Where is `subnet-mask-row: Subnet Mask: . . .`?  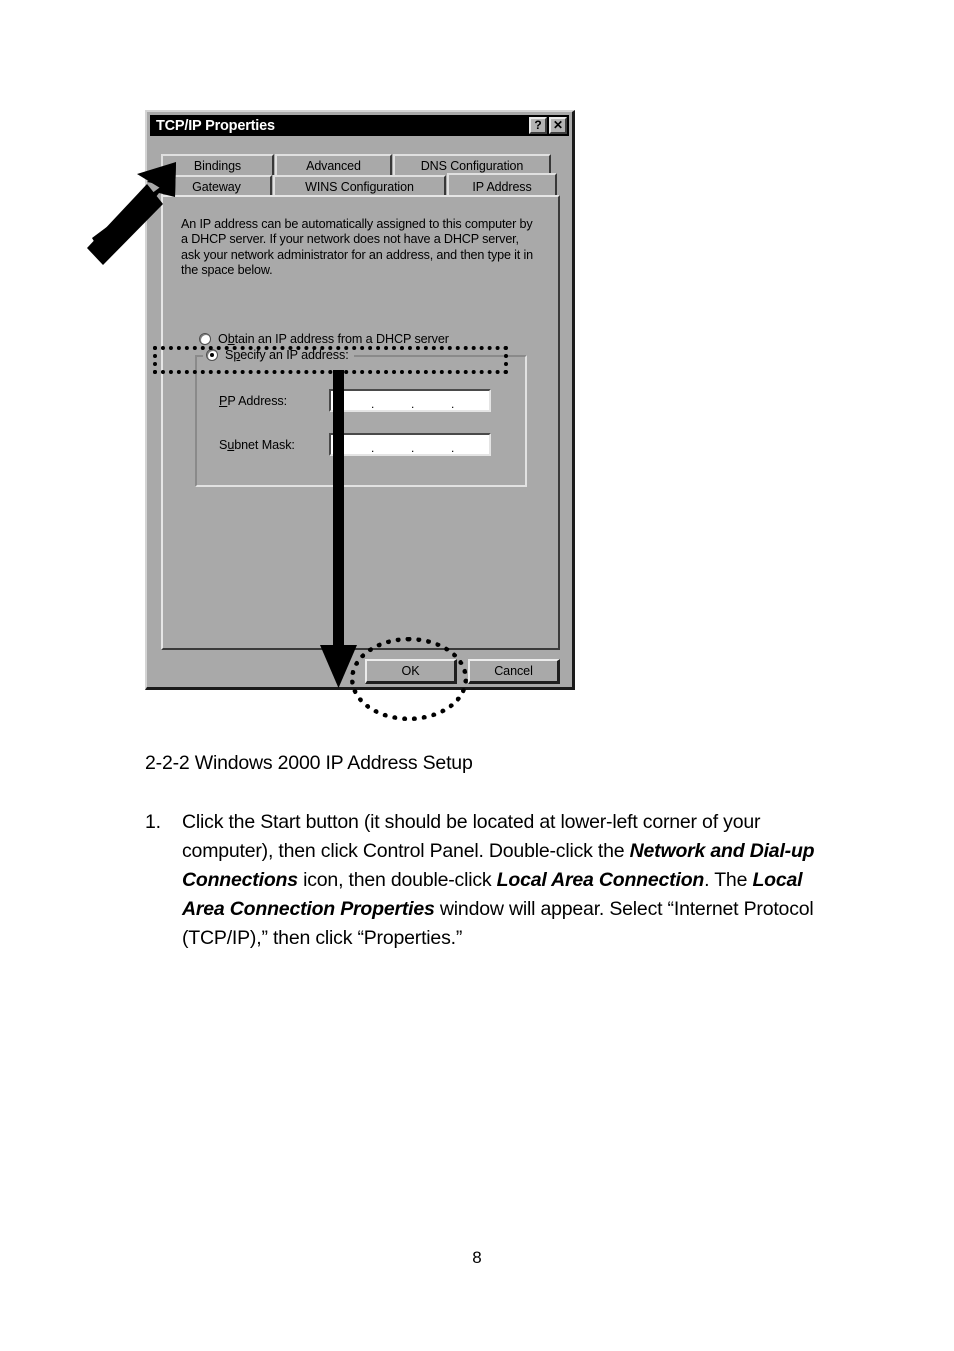
subnet-mask-row: Subnet Mask: . . . is located at coordinates (355, 444).